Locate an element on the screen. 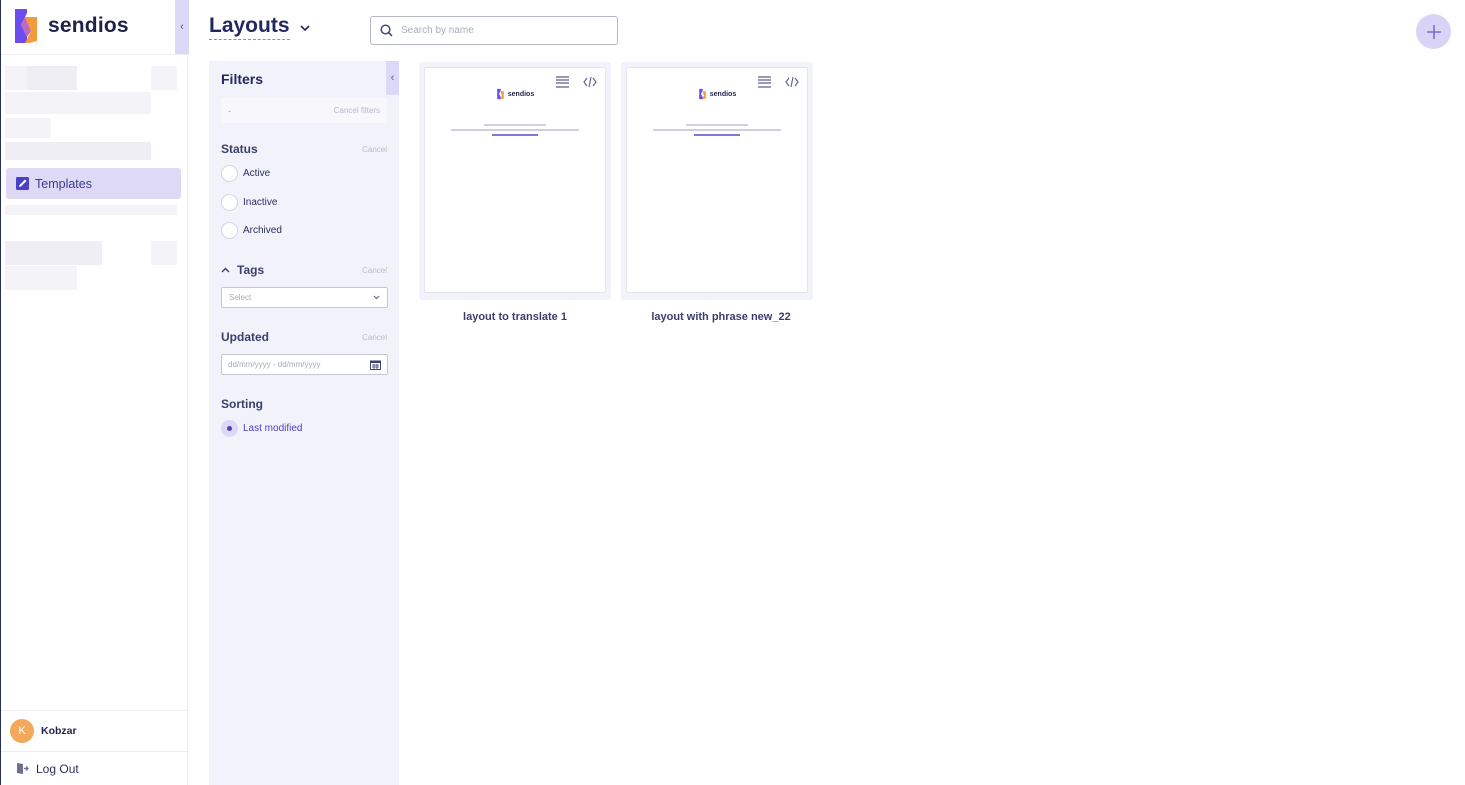 The height and width of the screenshot is (785, 1465). layouts-title-dropdown: Layouts is located at coordinates (259, 27).